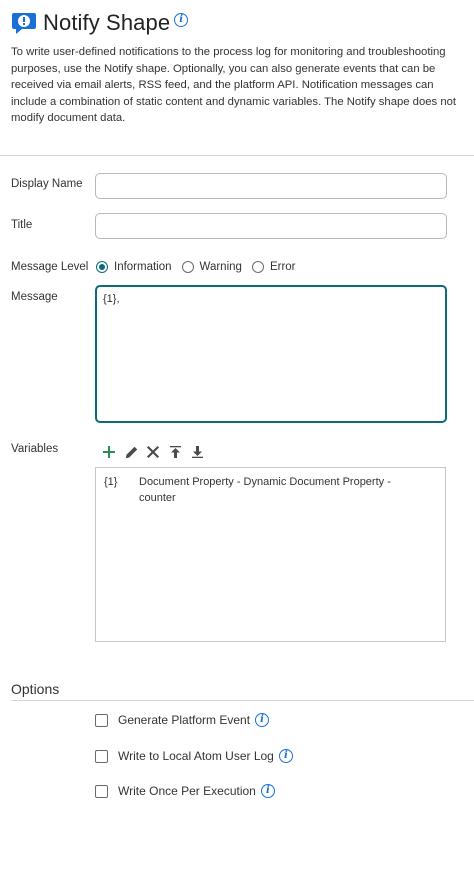 This screenshot has width=474, height=882. I want to click on message-level-label: Message Level, so click(50, 267).